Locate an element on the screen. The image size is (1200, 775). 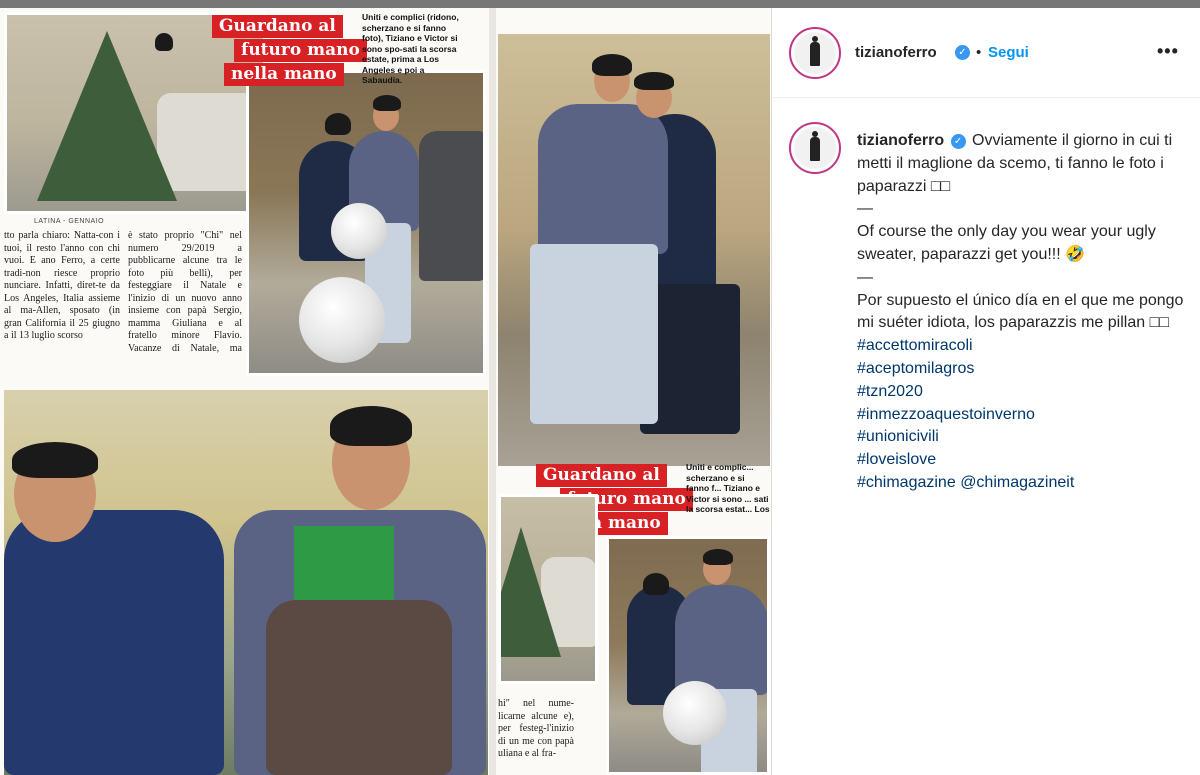
hashtag-unionicivili: #unionicivili is located at coordinates (1022, 437).